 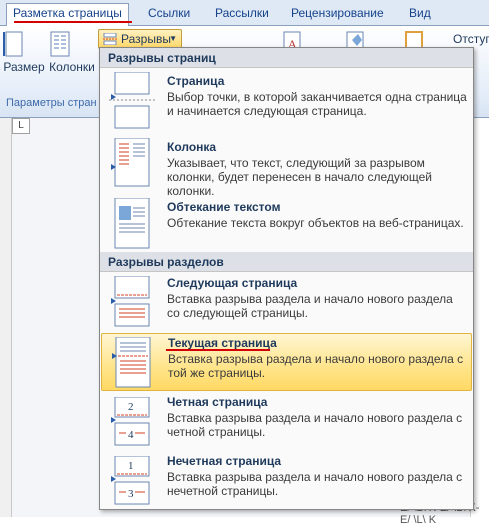 I want to click on continuous-section-icon, so click(x=133, y=363).